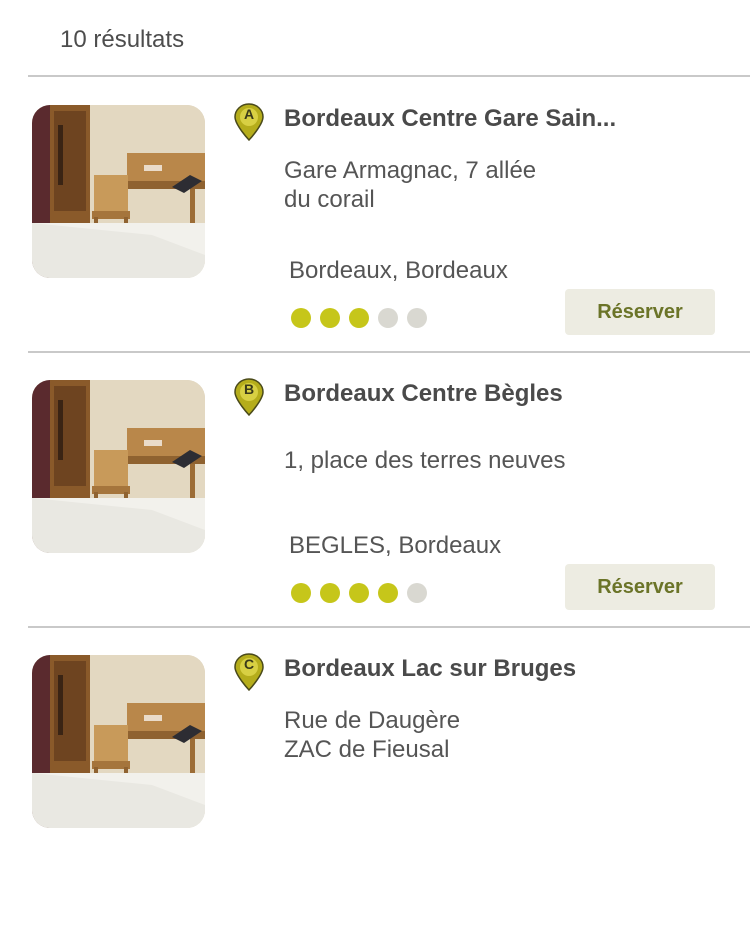 The image size is (750, 927). Describe the element at coordinates (410, 170) in the screenshot. I see `address-line: Gare Armagnac, 7 allée` at that location.